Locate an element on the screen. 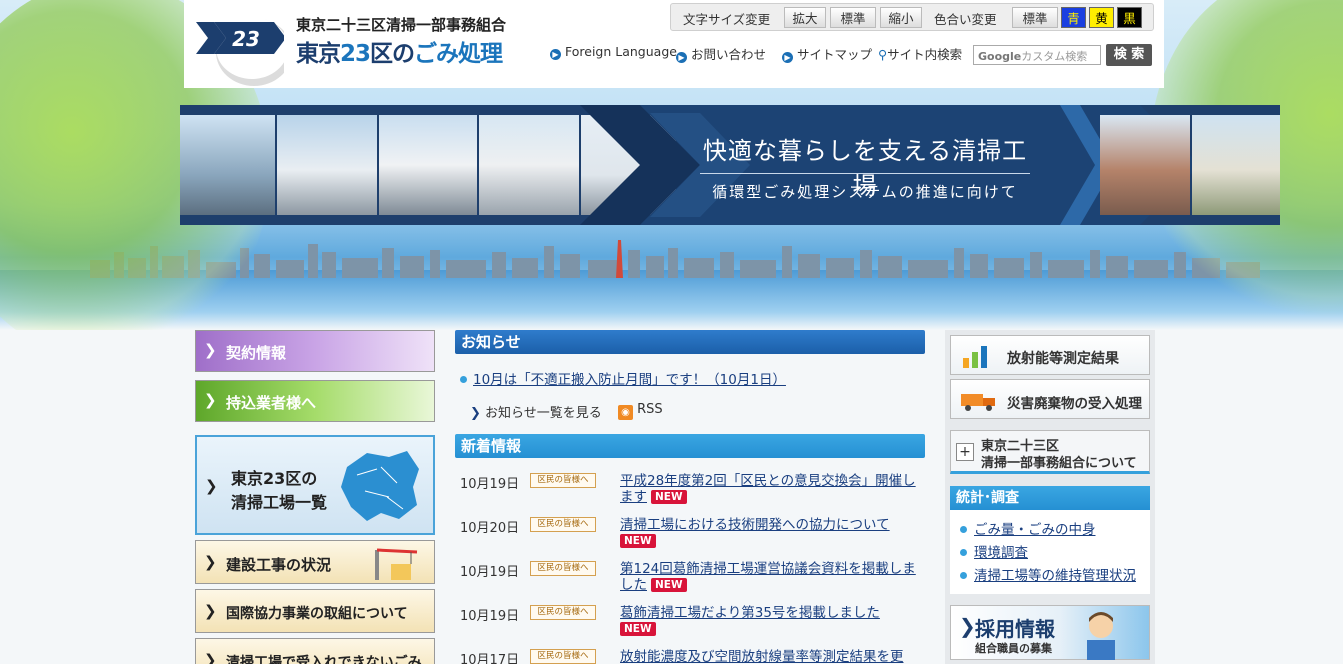  recruit-banner: ❯ 採用情報 組合職員の募集 is located at coordinates (1050, 632).